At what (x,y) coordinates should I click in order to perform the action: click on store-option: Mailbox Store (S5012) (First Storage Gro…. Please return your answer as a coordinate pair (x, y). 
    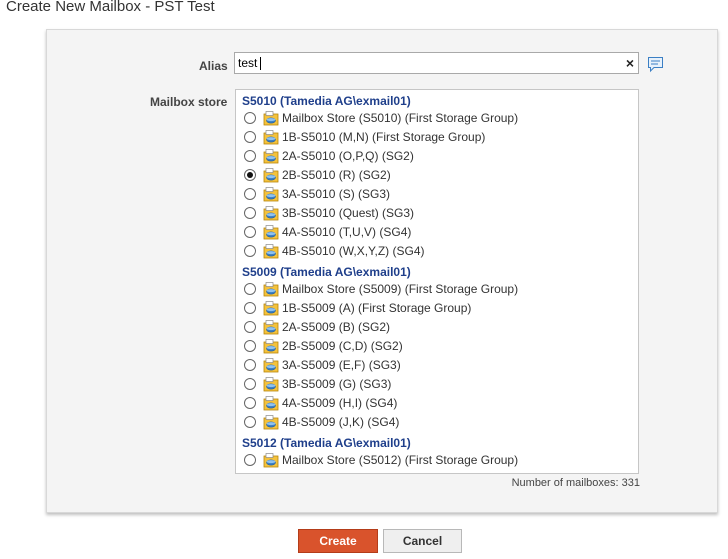
    Looking at the image, I should click on (438, 460).